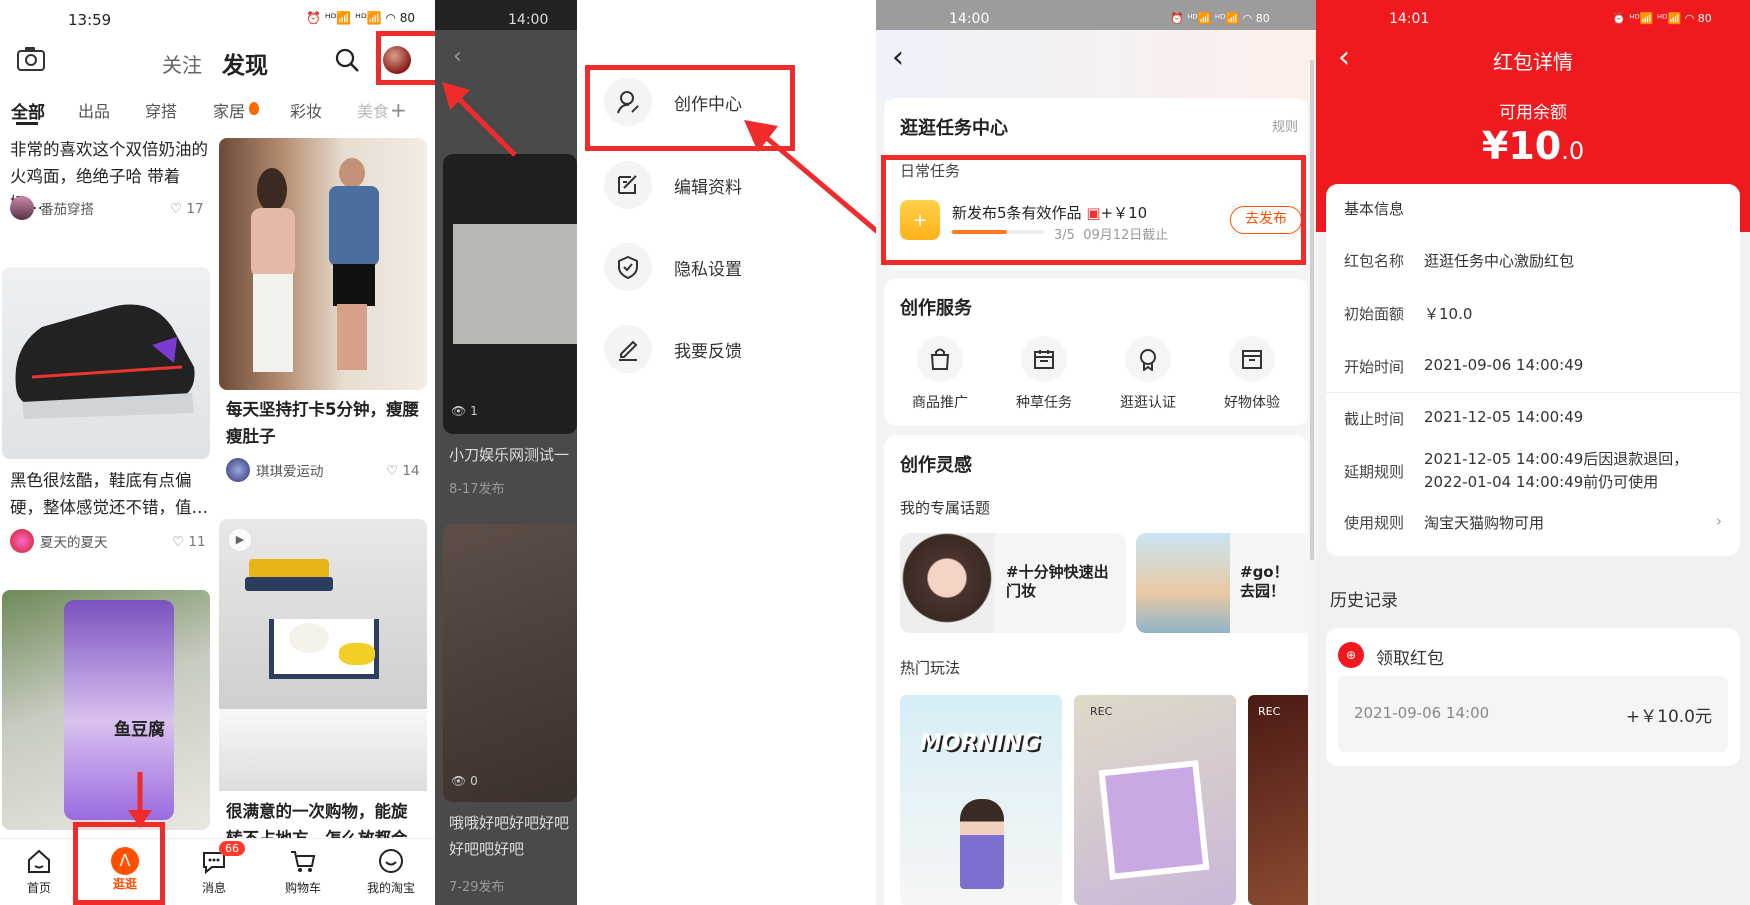 This screenshot has height=905, width=1750. I want to click on balance-amount: ¥10.0, so click(1533, 146).